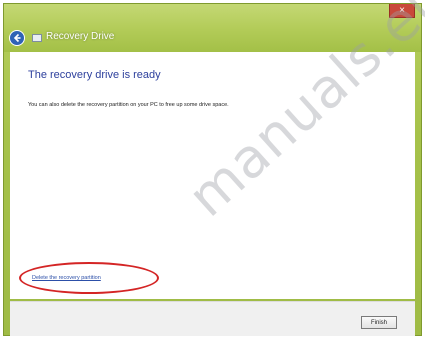  Describe the element at coordinates (212, 28) in the screenshot. I see `title-bar: × Recovery Drive` at that location.